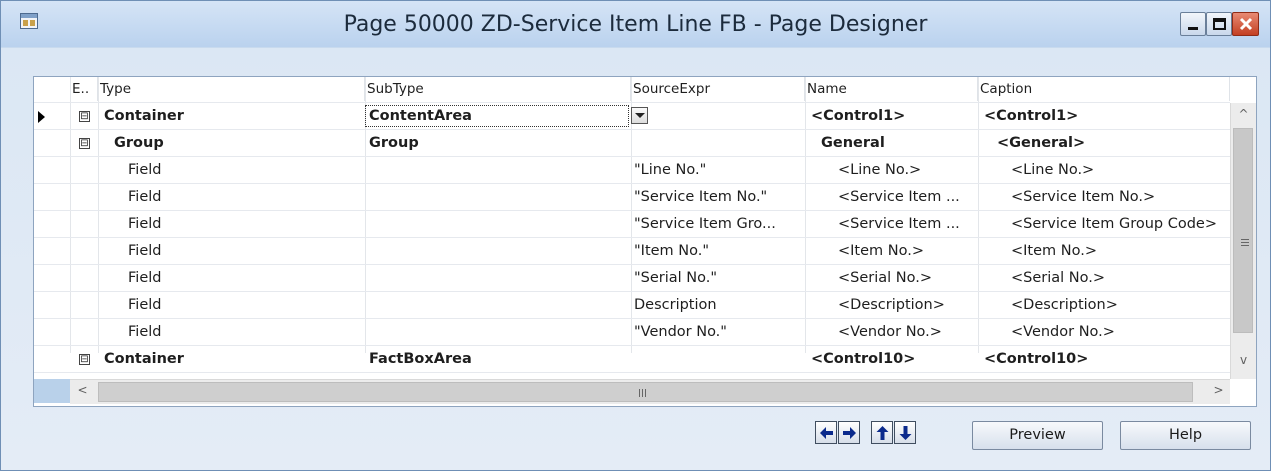  Describe the element at coordinates (41, 117) in the screenshot. I see `current-row-indicator-icon` at that location.